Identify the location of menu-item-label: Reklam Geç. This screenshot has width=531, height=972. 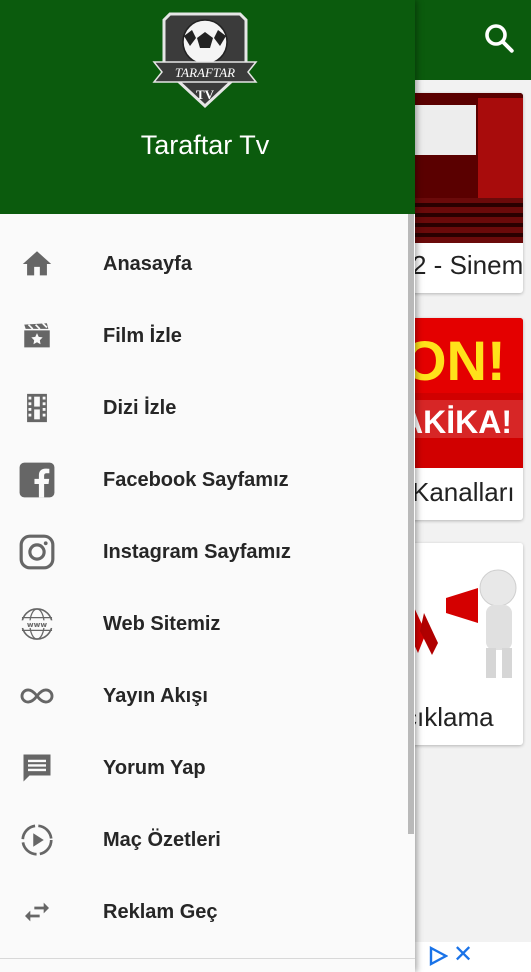
(160, 912).